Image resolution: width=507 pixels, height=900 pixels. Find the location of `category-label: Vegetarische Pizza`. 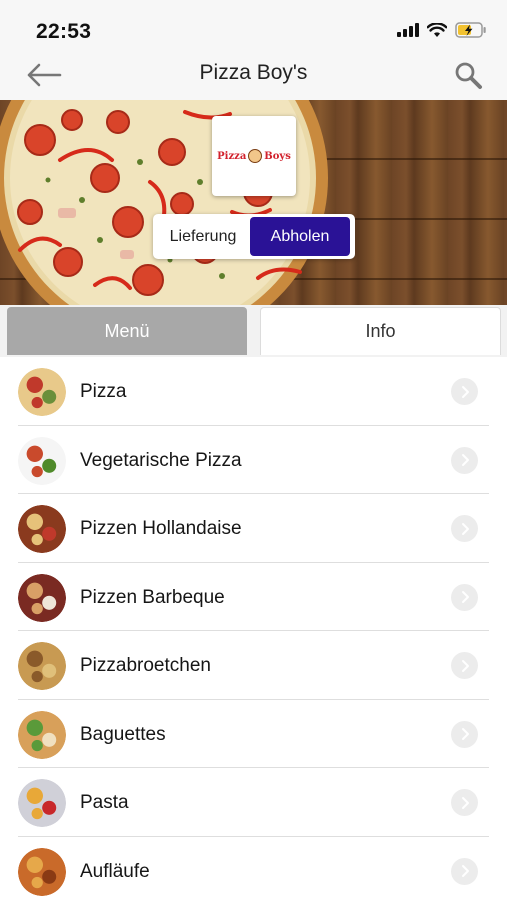

category-label: Vegetarische Pizza is located at coordinates (161, 460).